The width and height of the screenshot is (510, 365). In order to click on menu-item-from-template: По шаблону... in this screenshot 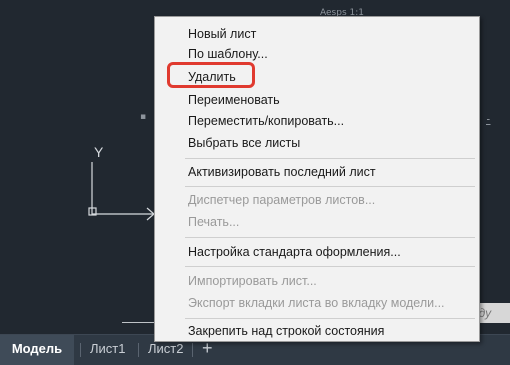, I will do `click(228, 54)`.